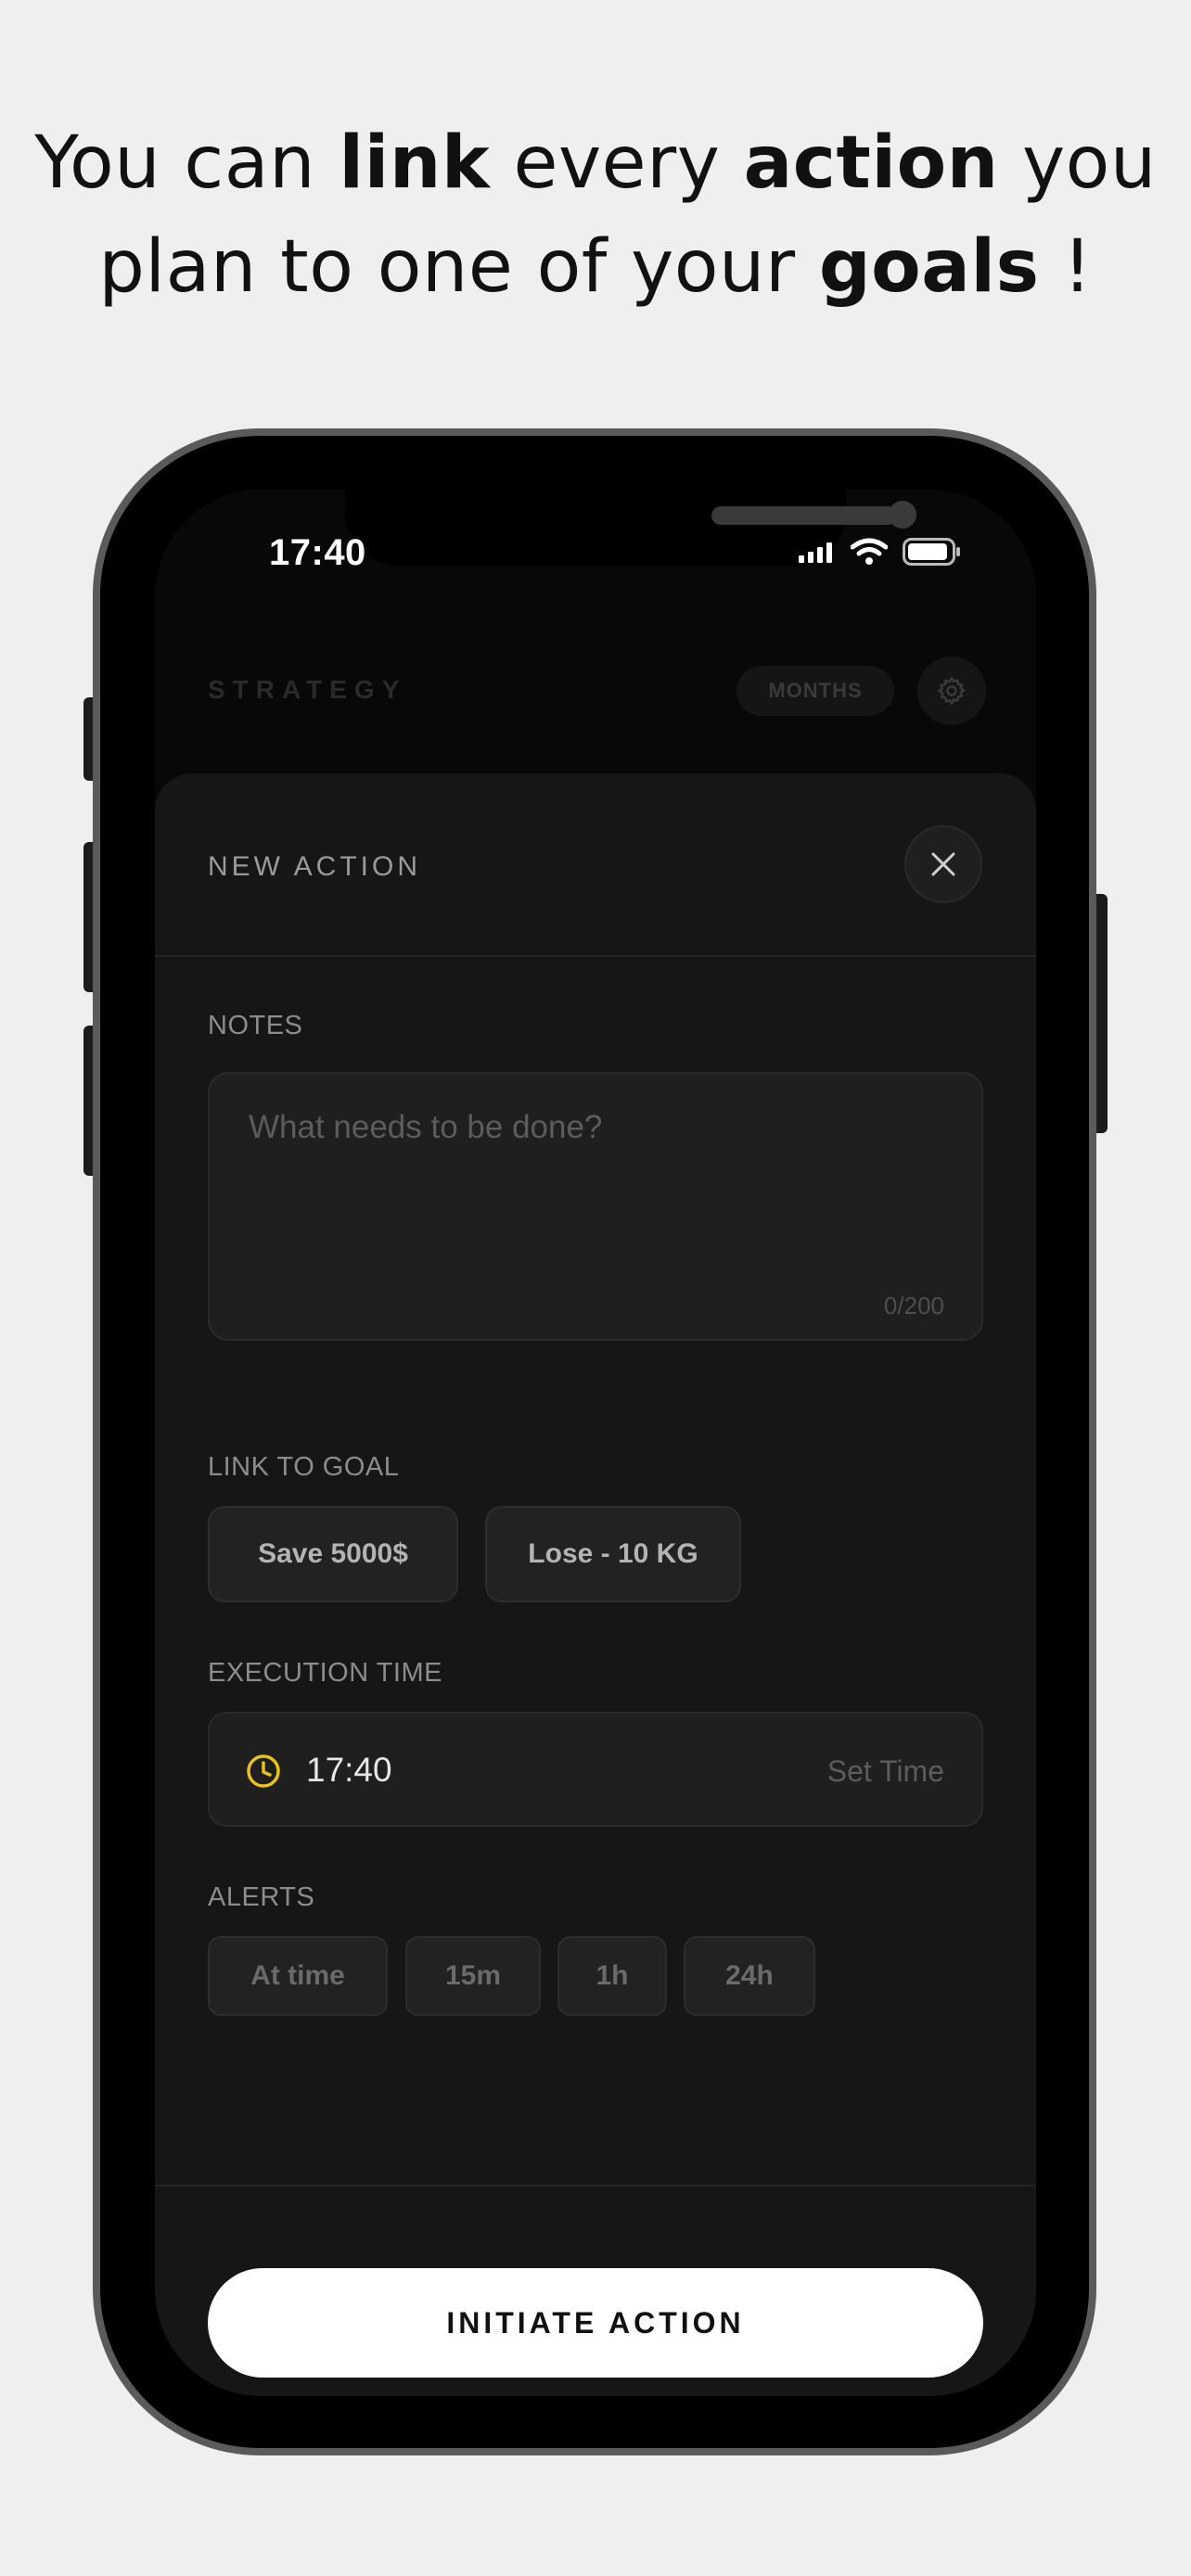 The image size is (1191, 2576). What do you see at coordinates (816, 552) in the screenshot?
I see `cellular-signal-icon` at bounding box center [816, 552].